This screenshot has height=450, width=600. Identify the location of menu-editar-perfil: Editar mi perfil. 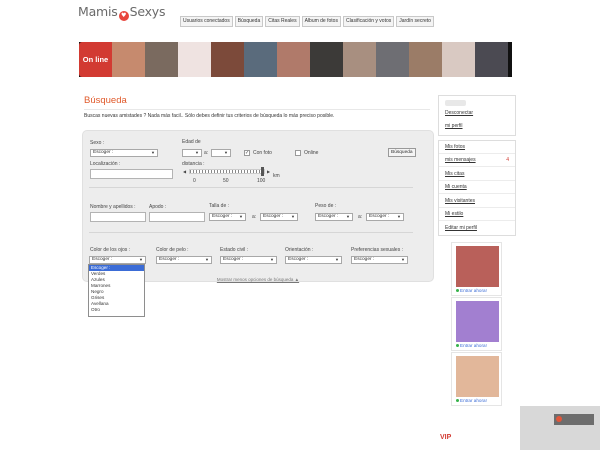
(461, 228).